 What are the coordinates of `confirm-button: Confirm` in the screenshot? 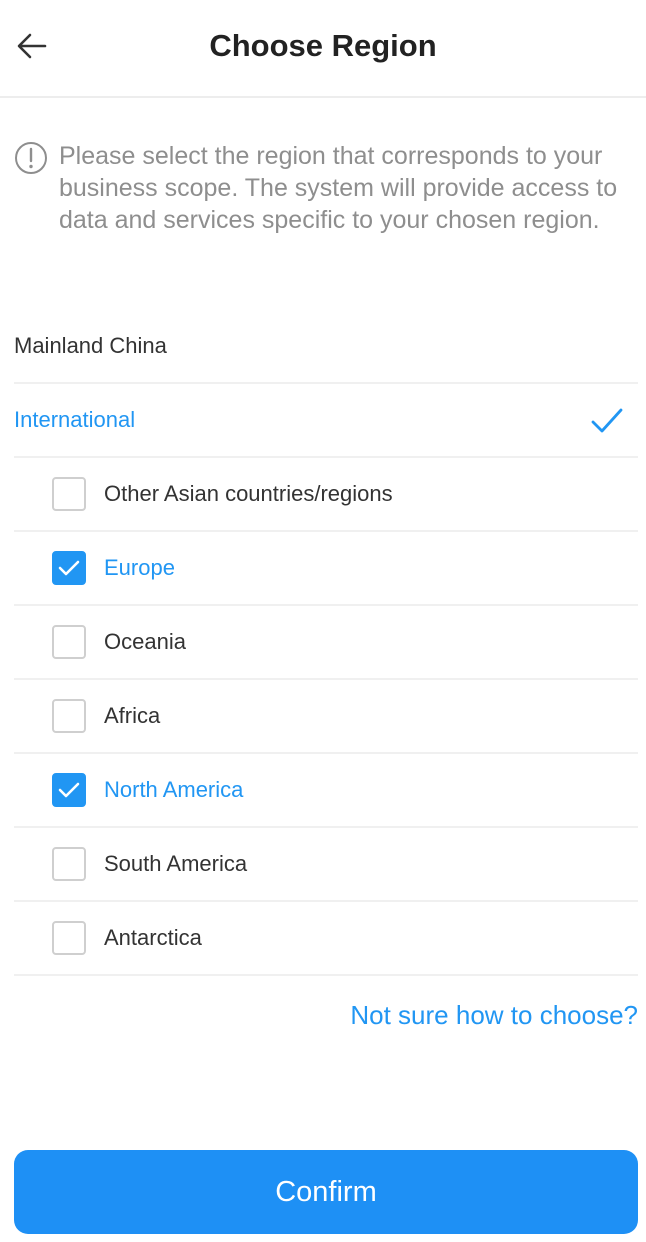 It's located at (326, 1192).